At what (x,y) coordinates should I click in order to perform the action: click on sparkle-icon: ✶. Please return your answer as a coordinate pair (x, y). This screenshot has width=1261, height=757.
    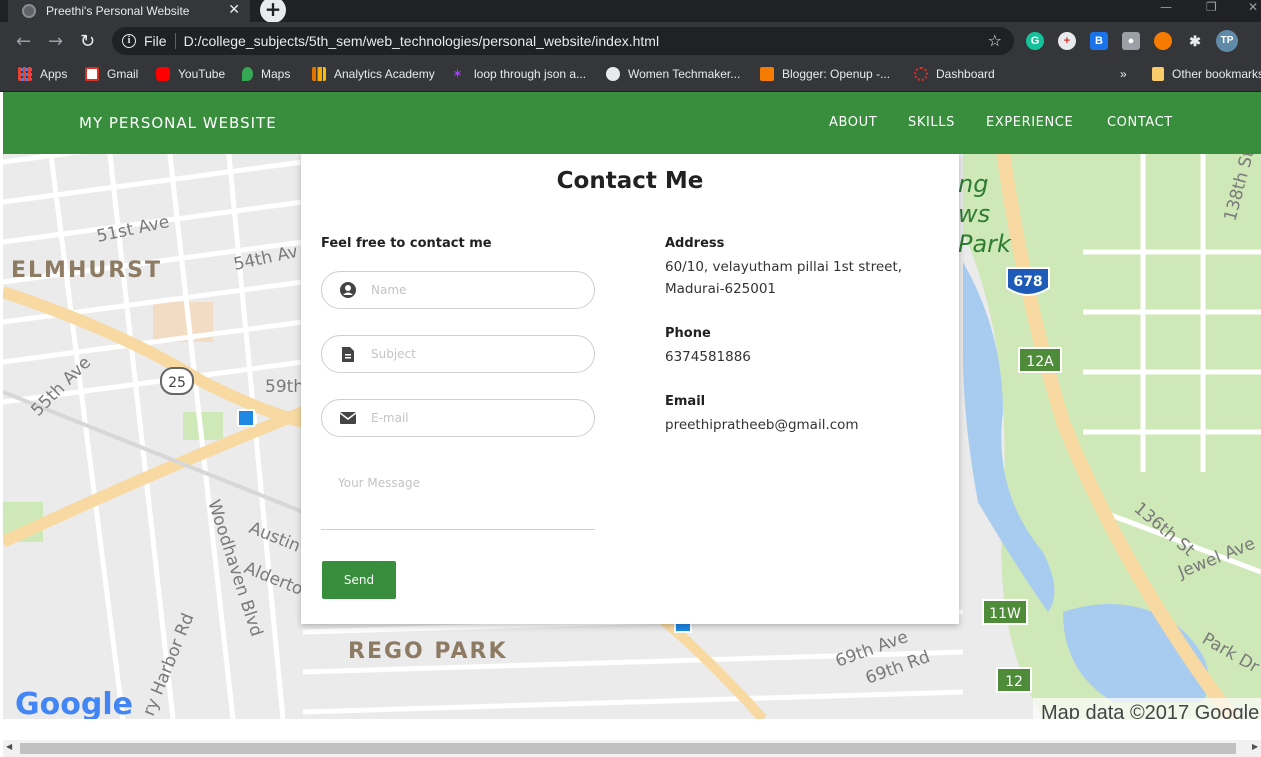
    Looking at the image, I should click on (457, 73).